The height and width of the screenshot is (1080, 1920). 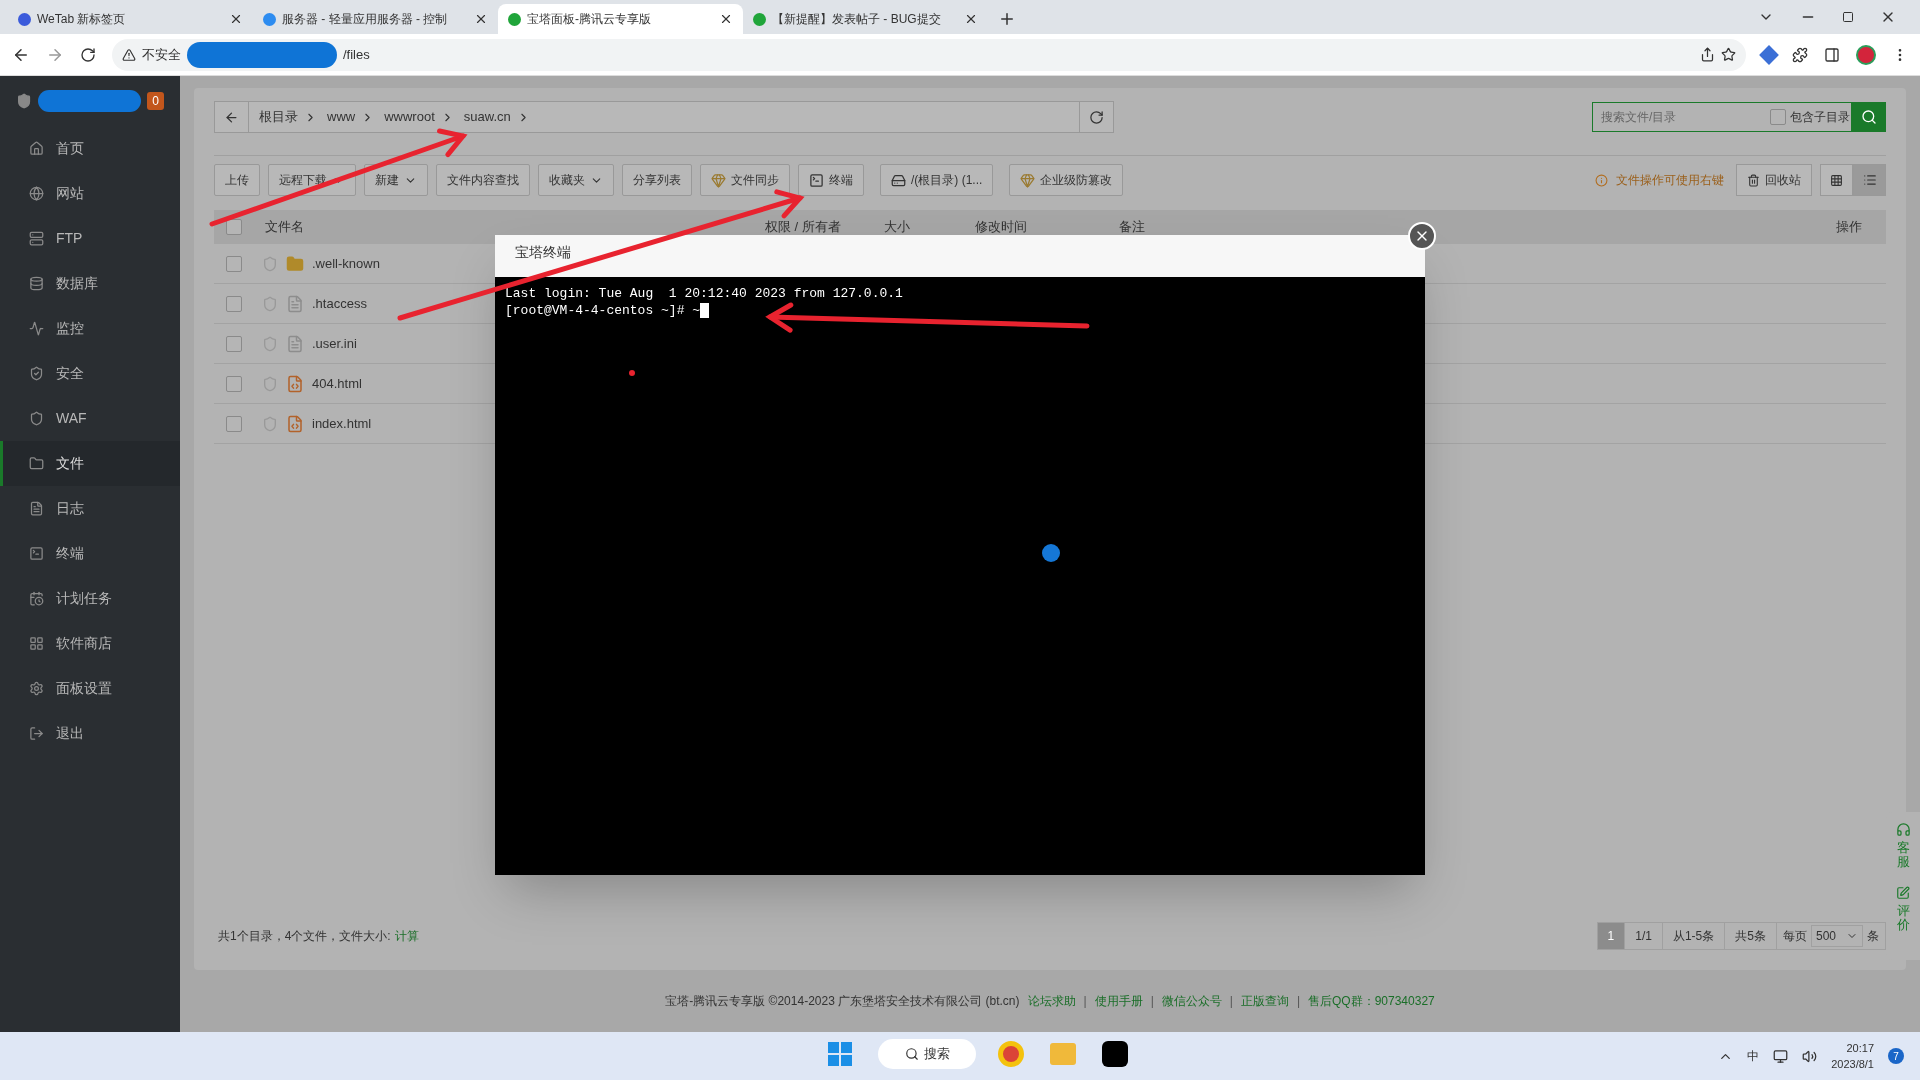 I want to click on sidebar-item: 网站, so click(x=90, y=193).